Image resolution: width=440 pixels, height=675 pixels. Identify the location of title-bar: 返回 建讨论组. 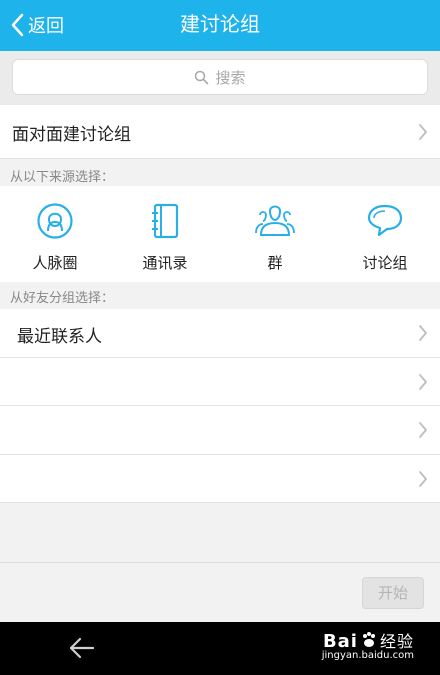
(220, 25).